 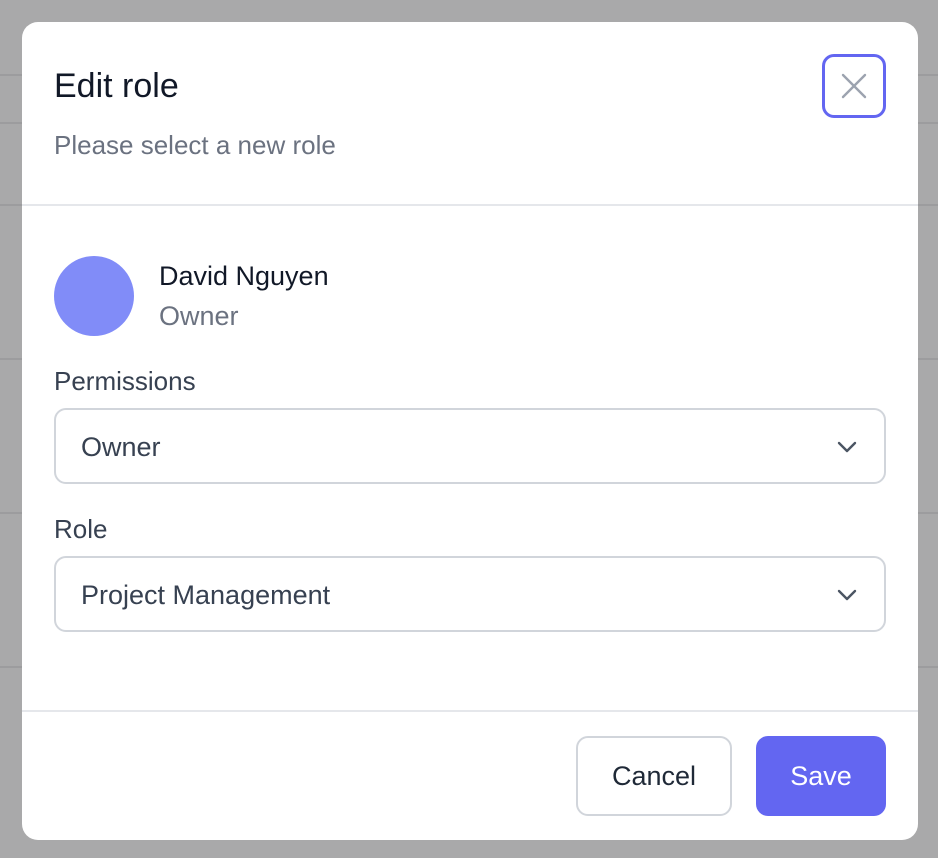 I want to click on cancel-button: Cancel, so click(x=654, y=776).